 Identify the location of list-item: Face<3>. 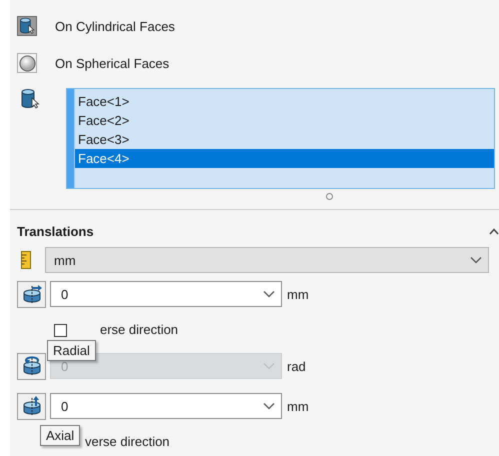
(284, 139).